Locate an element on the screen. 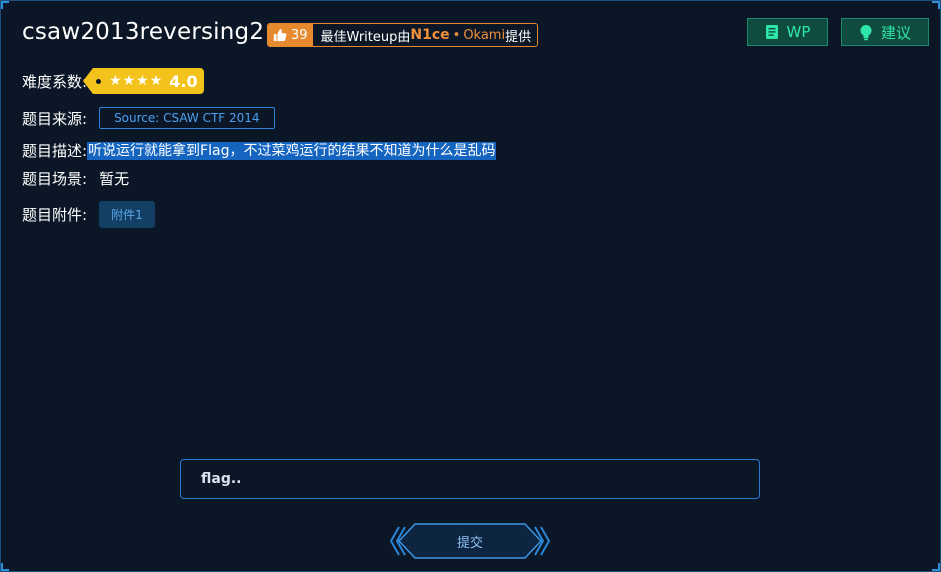  writeup-credit: 最佳Writeup由 N1ce • Okami 提供 is located at coordinates (425, 35).